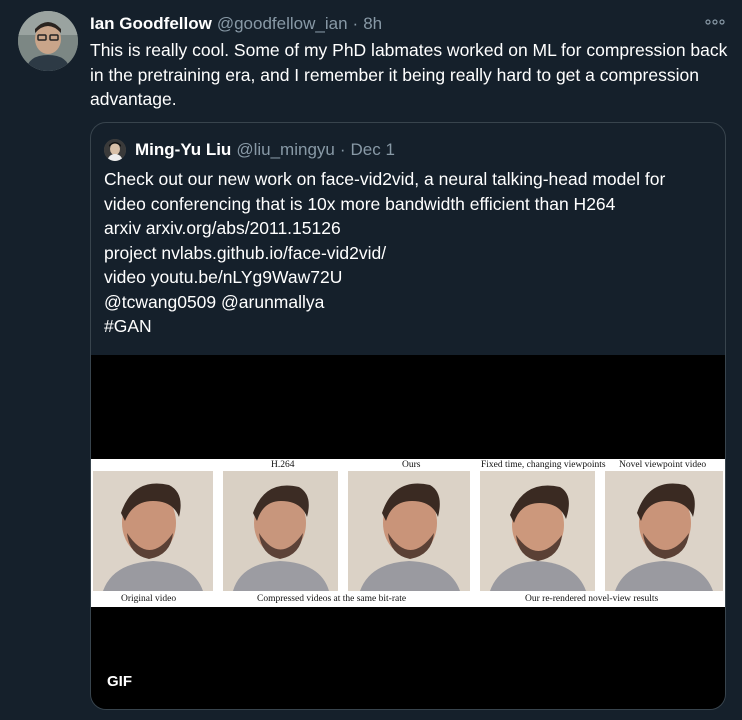 The image size is (742, 720). I want to click on video-frame-ours, so click(409, 531).